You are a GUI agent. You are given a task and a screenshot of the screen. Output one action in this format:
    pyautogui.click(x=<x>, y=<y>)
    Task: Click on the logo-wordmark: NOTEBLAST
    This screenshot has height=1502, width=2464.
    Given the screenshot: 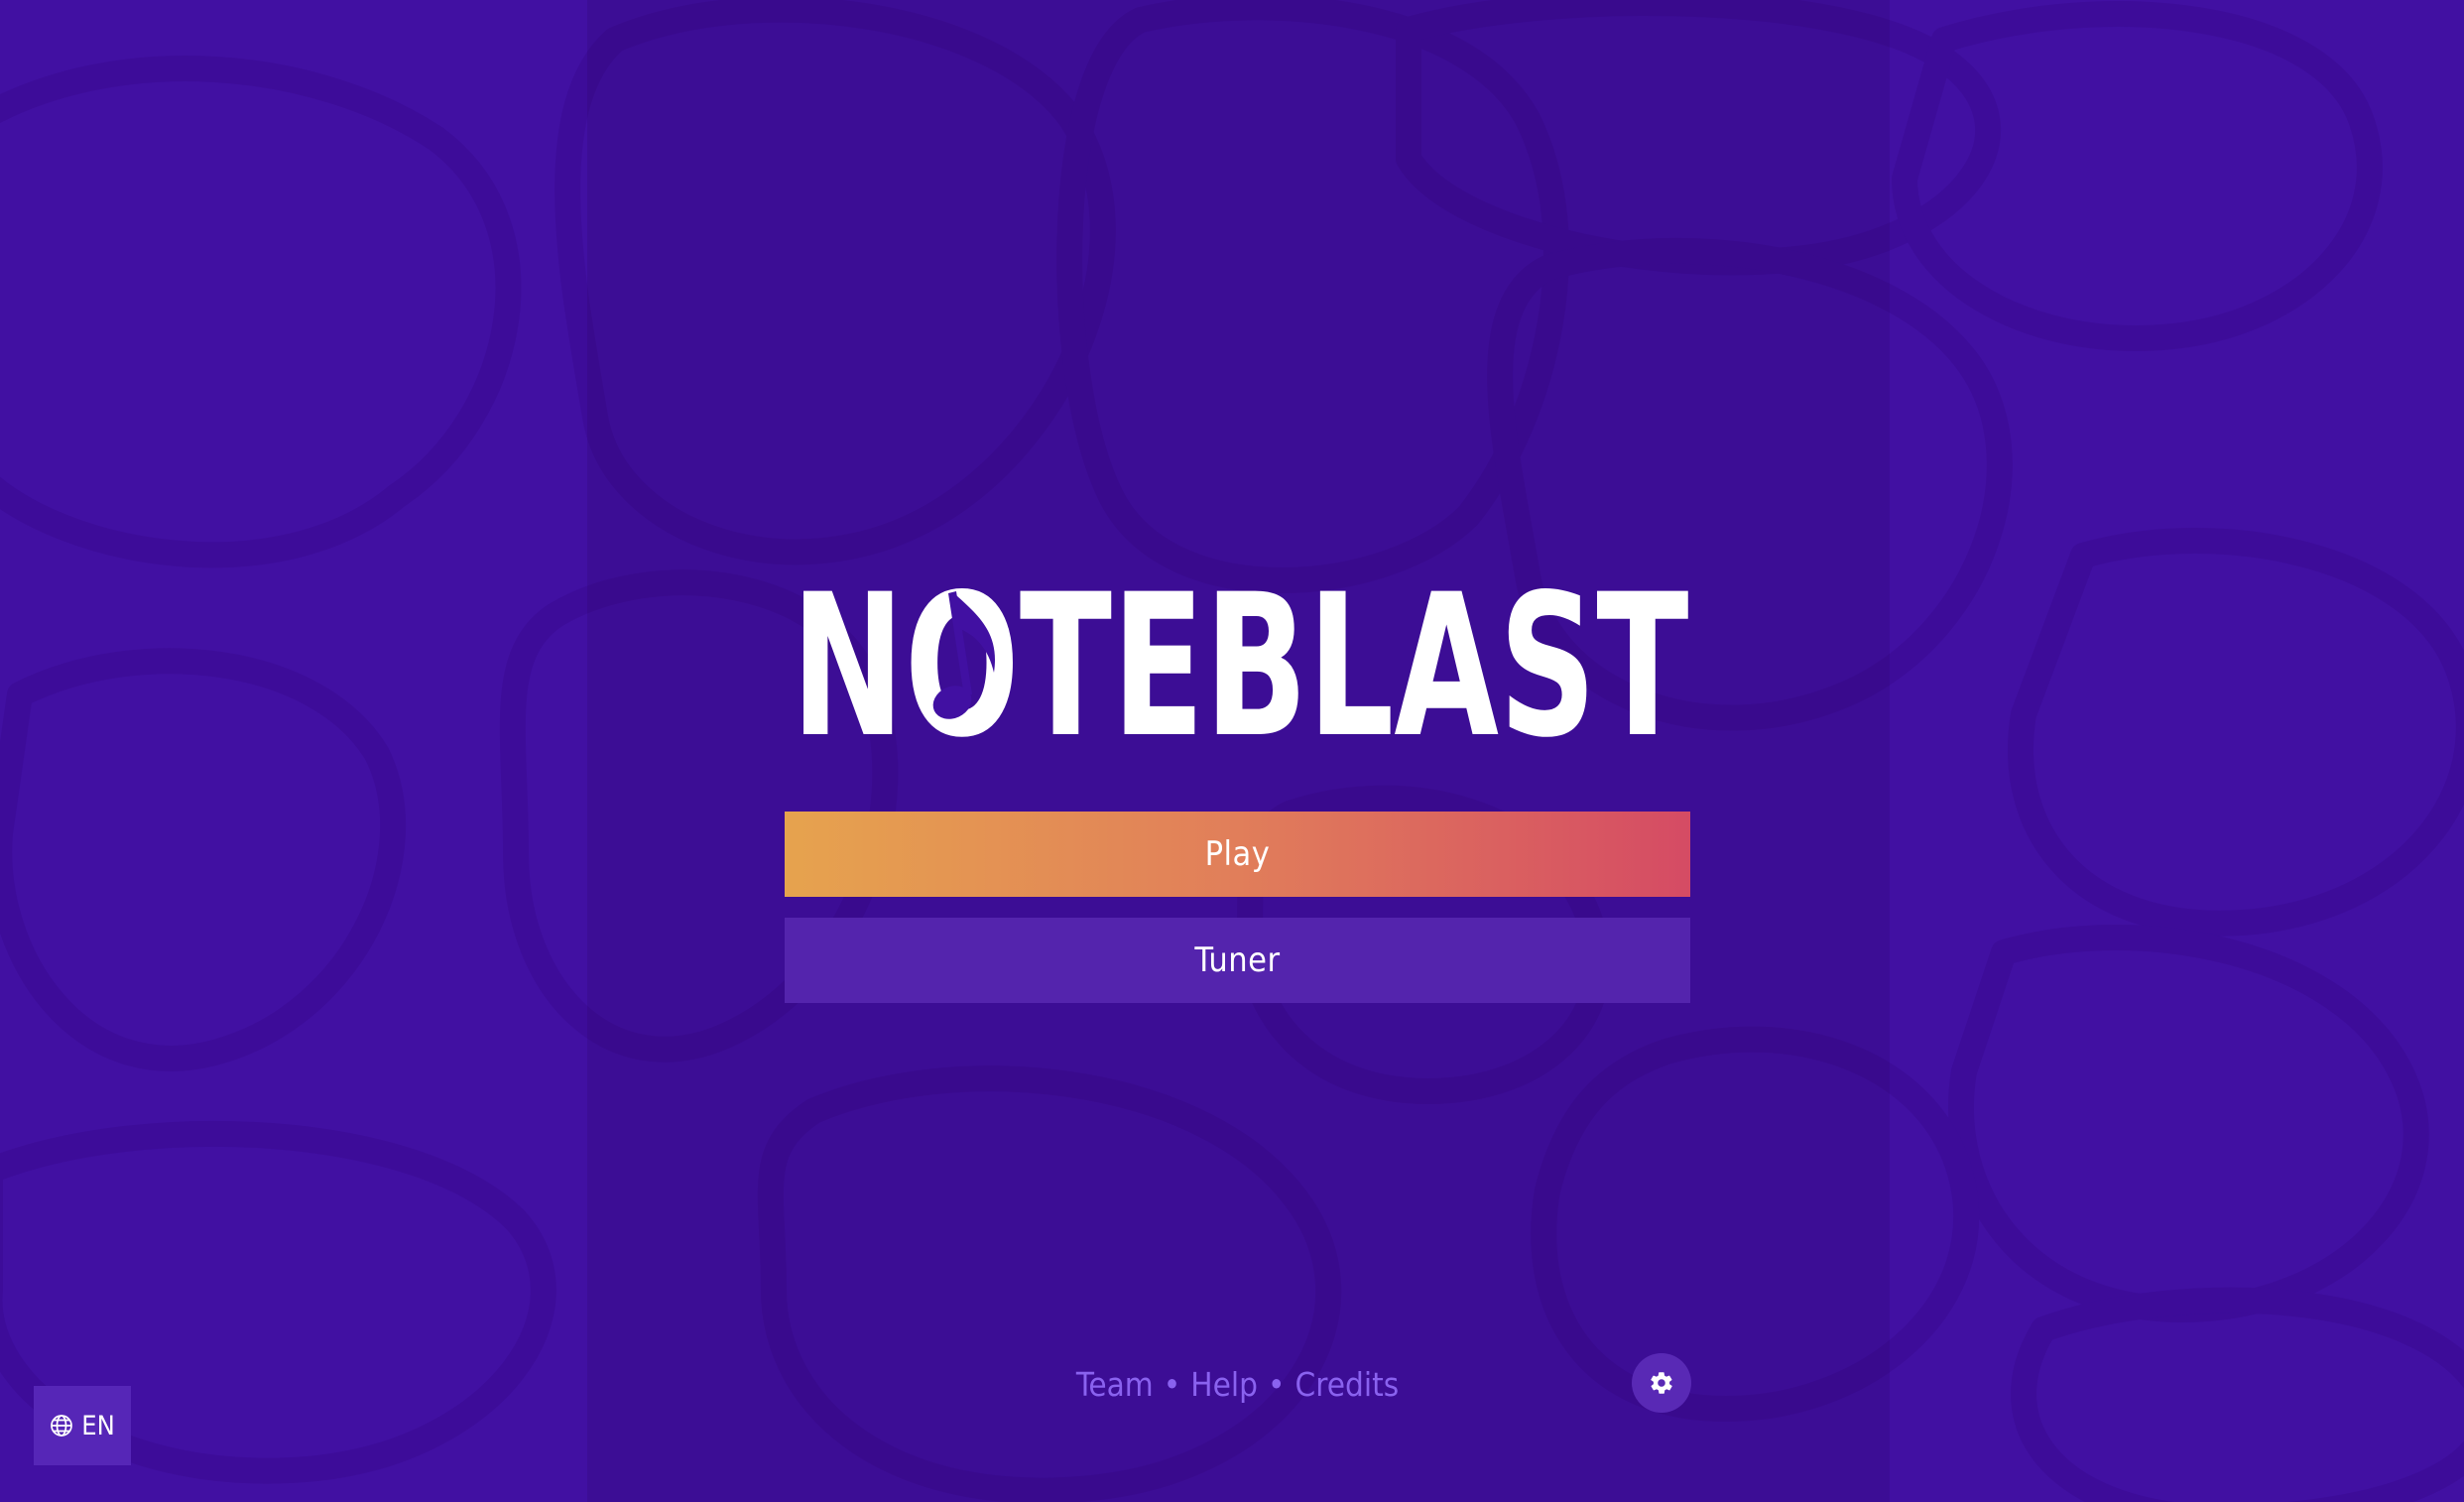 What is the action you would take?
    pyautogui.click(x=1240, y=655)
    